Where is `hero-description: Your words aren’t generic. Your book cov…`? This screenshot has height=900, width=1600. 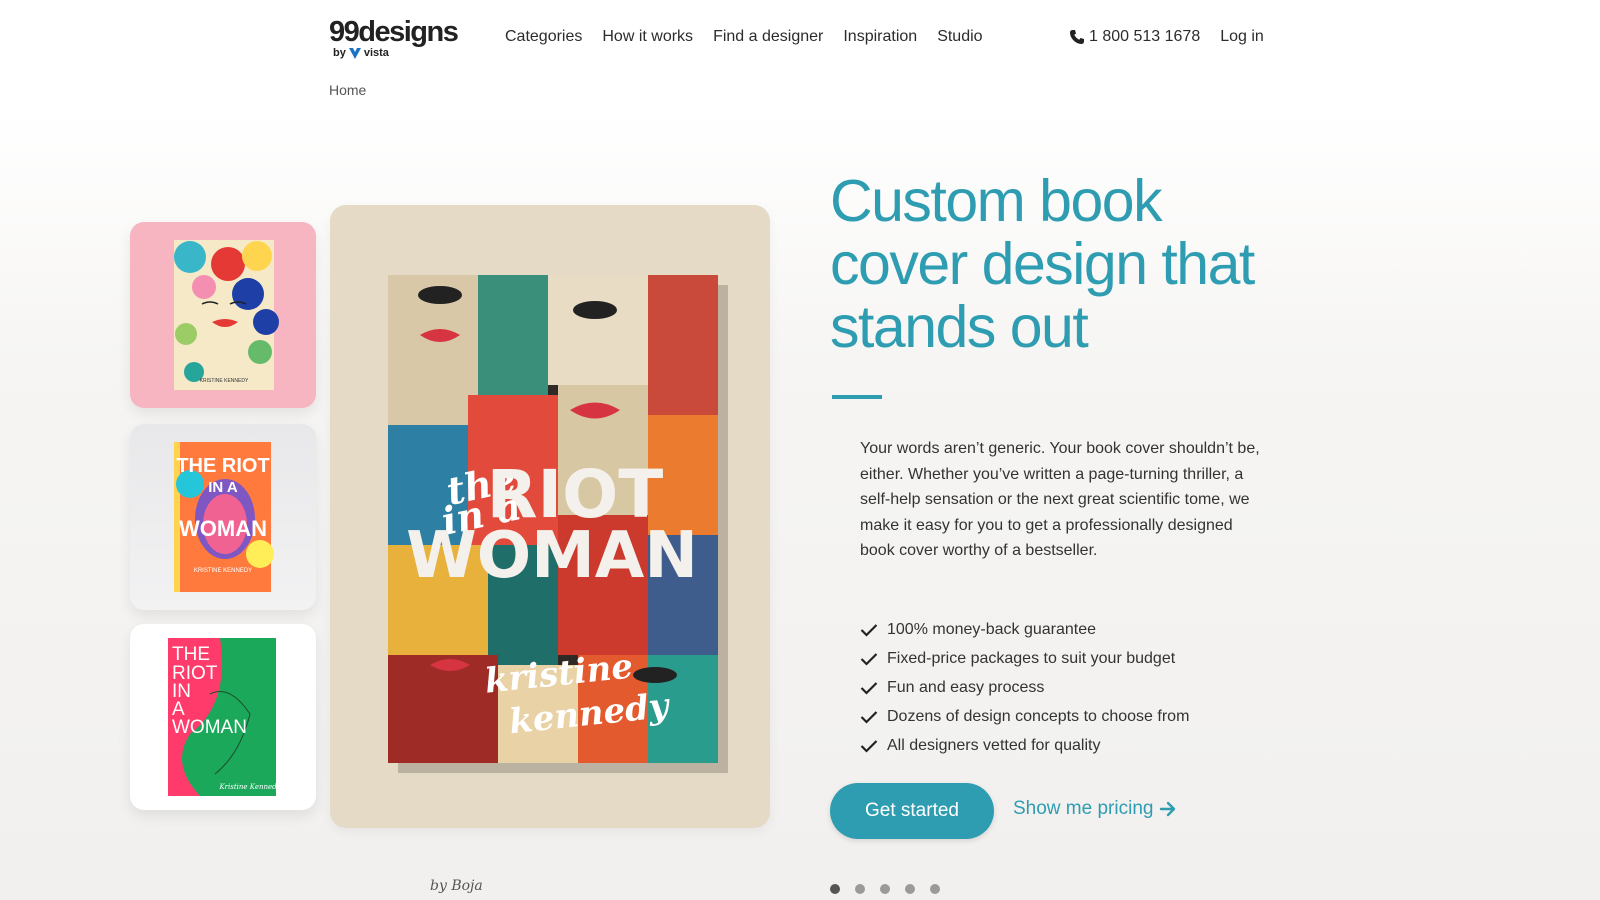 hero-description: Your words aren’t generic. Your book cov… is located at coordinates (1060, 500).